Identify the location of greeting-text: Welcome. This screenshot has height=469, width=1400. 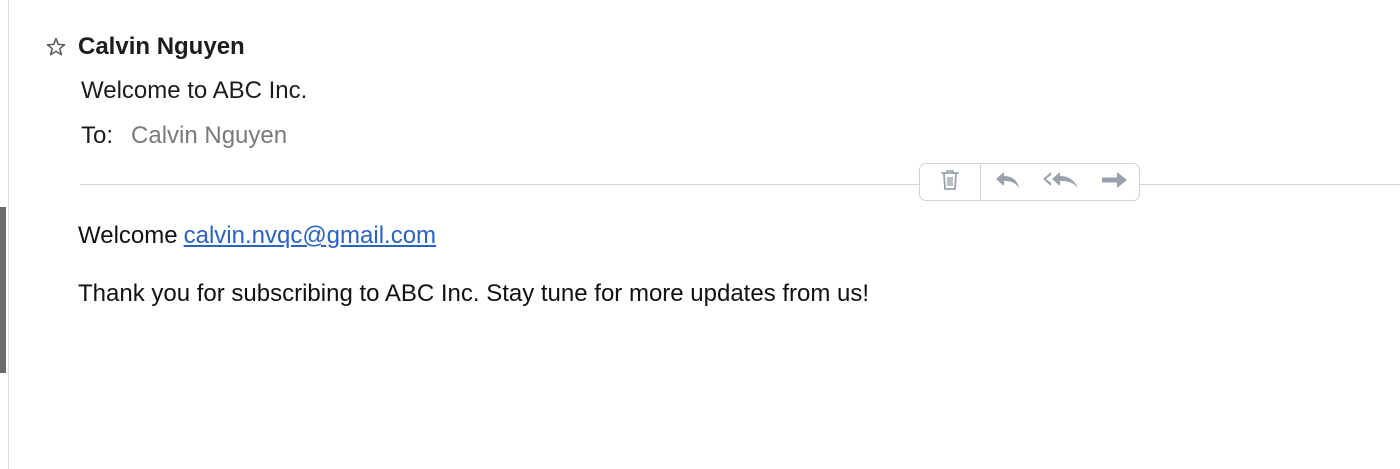
(128, 235).